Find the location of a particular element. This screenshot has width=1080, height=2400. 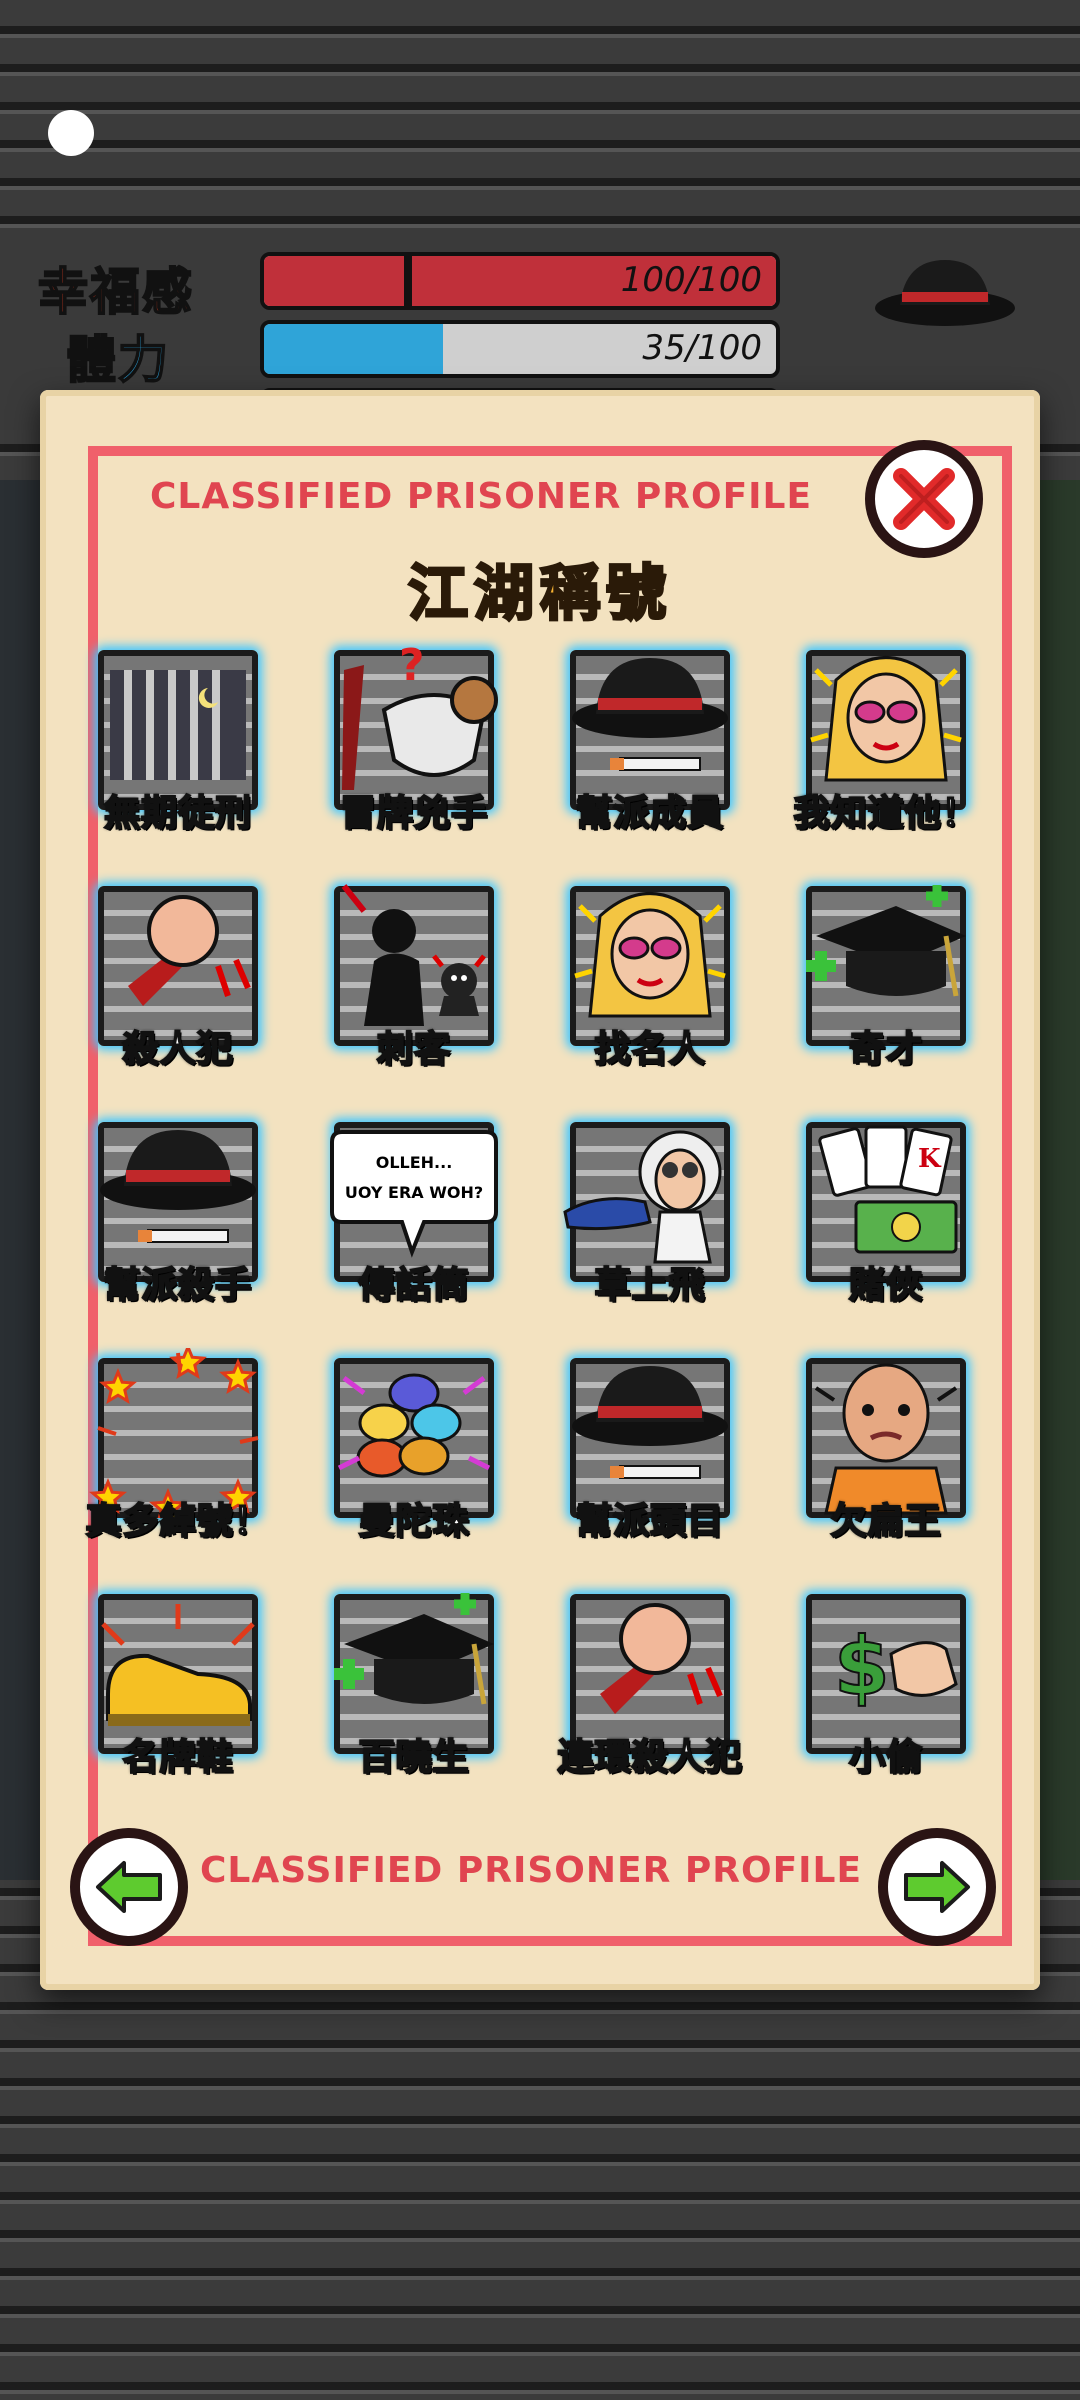

title-label: 我知道他！ is located at coordinates (885, 813).